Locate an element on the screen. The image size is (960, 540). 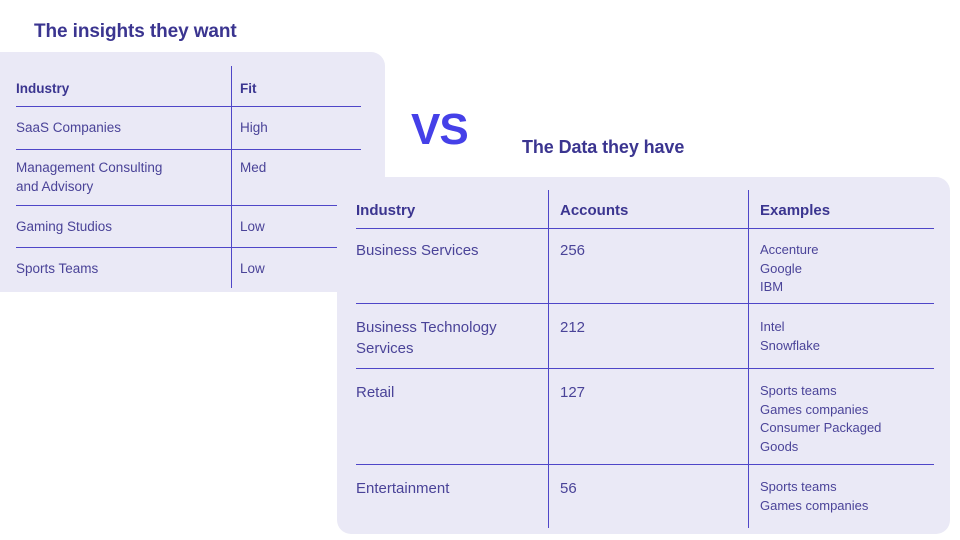
data-cell-examples: Sports teams Games companies is located at coordinates (814, 496).